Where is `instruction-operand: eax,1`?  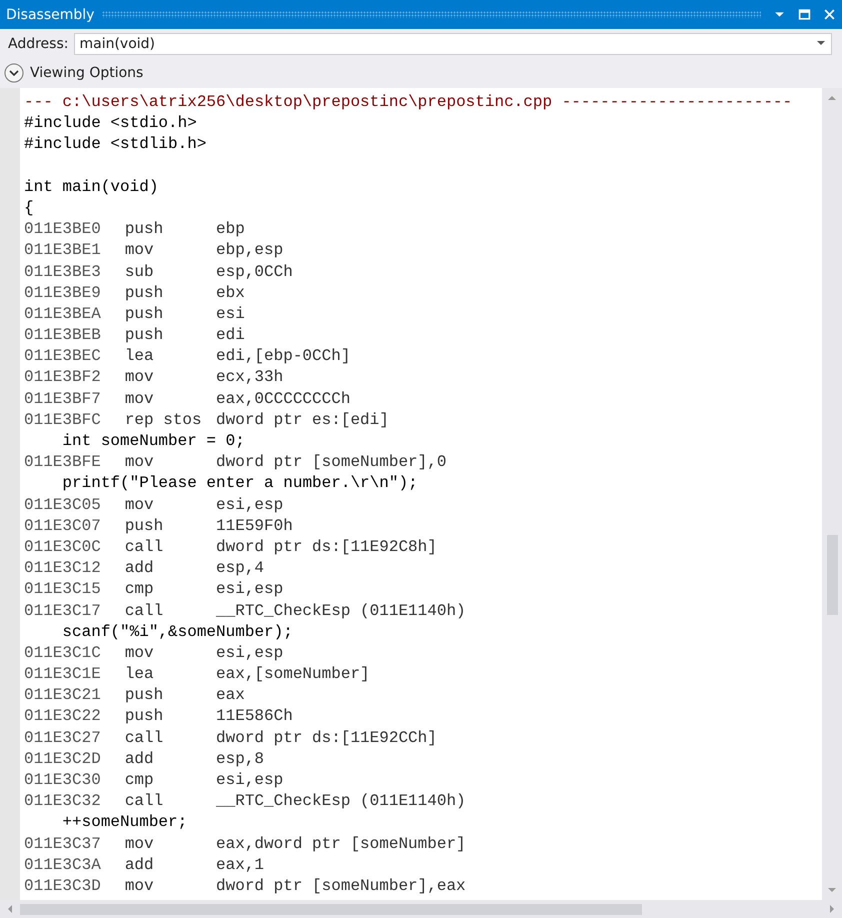
instruction-operand: eax,1 is located at coordinates (240, 865).